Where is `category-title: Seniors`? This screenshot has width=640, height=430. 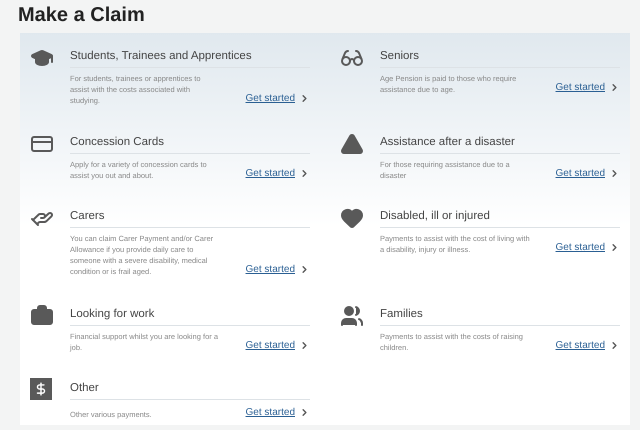 category-title: Seniors is located at coordinates (500, 56).